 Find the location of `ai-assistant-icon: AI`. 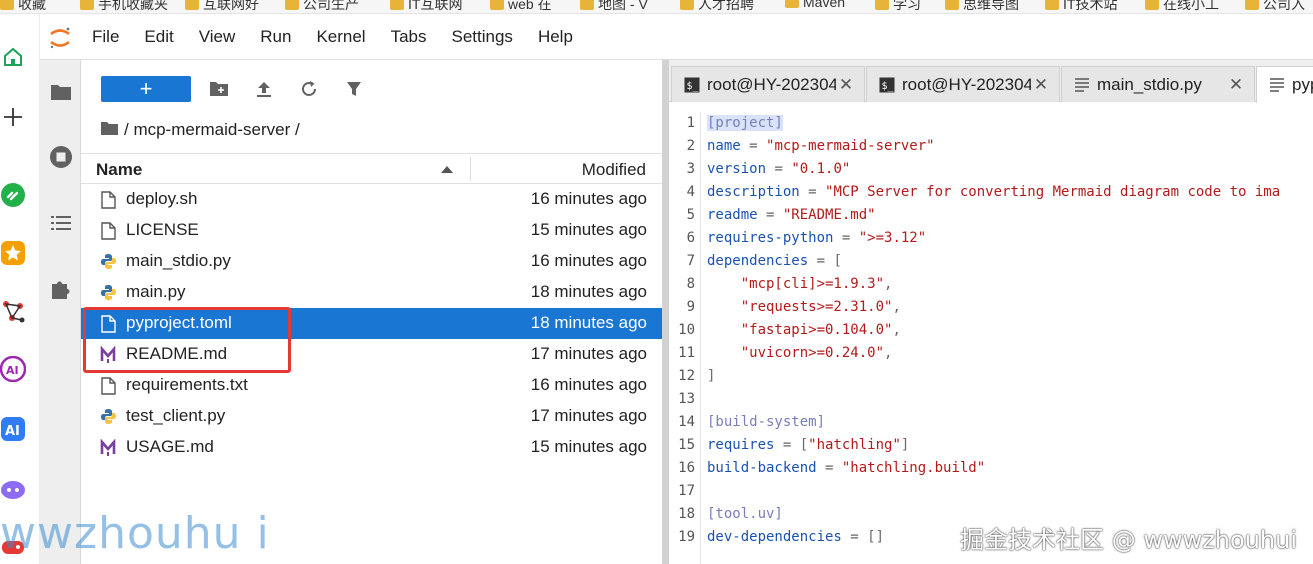

ai-assistant-icon: AI is located at coordinates (13, 429).